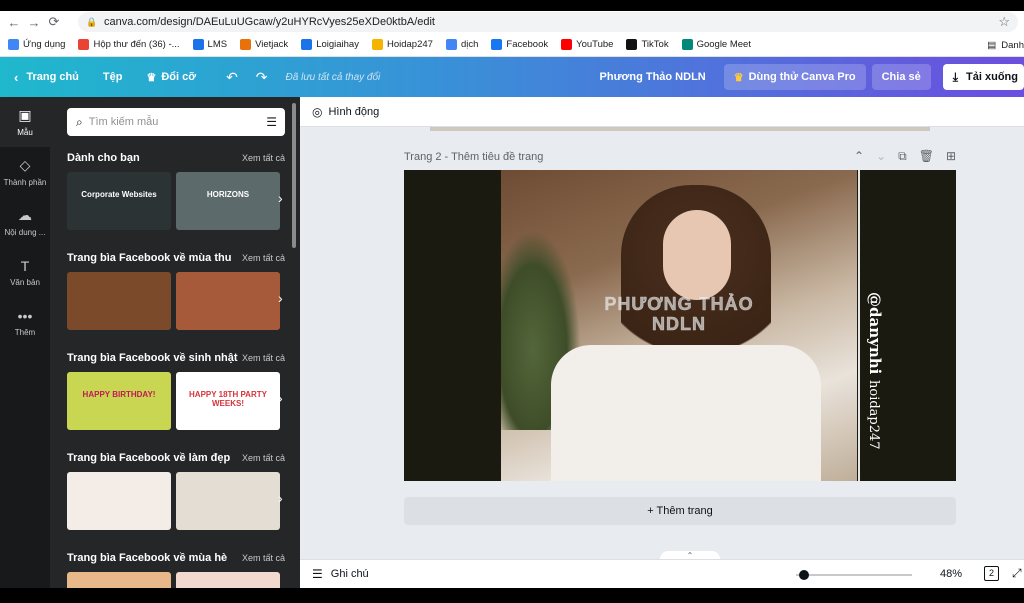 This screenshot has width=1024, height=603. Describe the element at coordinates (991, 573) in the screenshot. I see `page-count-badge: 2` at that location.